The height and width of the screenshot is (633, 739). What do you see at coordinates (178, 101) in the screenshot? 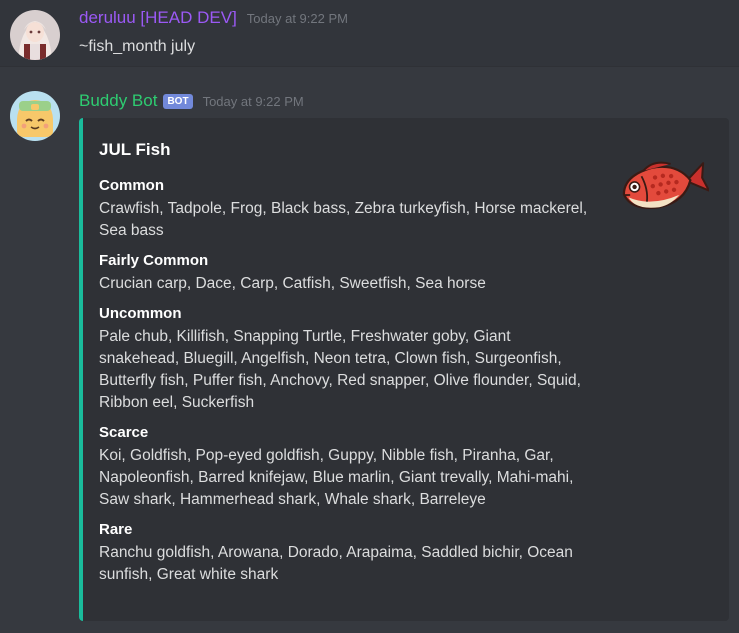
I see `bot-tag: BOT` at bounding box center [178, 101].